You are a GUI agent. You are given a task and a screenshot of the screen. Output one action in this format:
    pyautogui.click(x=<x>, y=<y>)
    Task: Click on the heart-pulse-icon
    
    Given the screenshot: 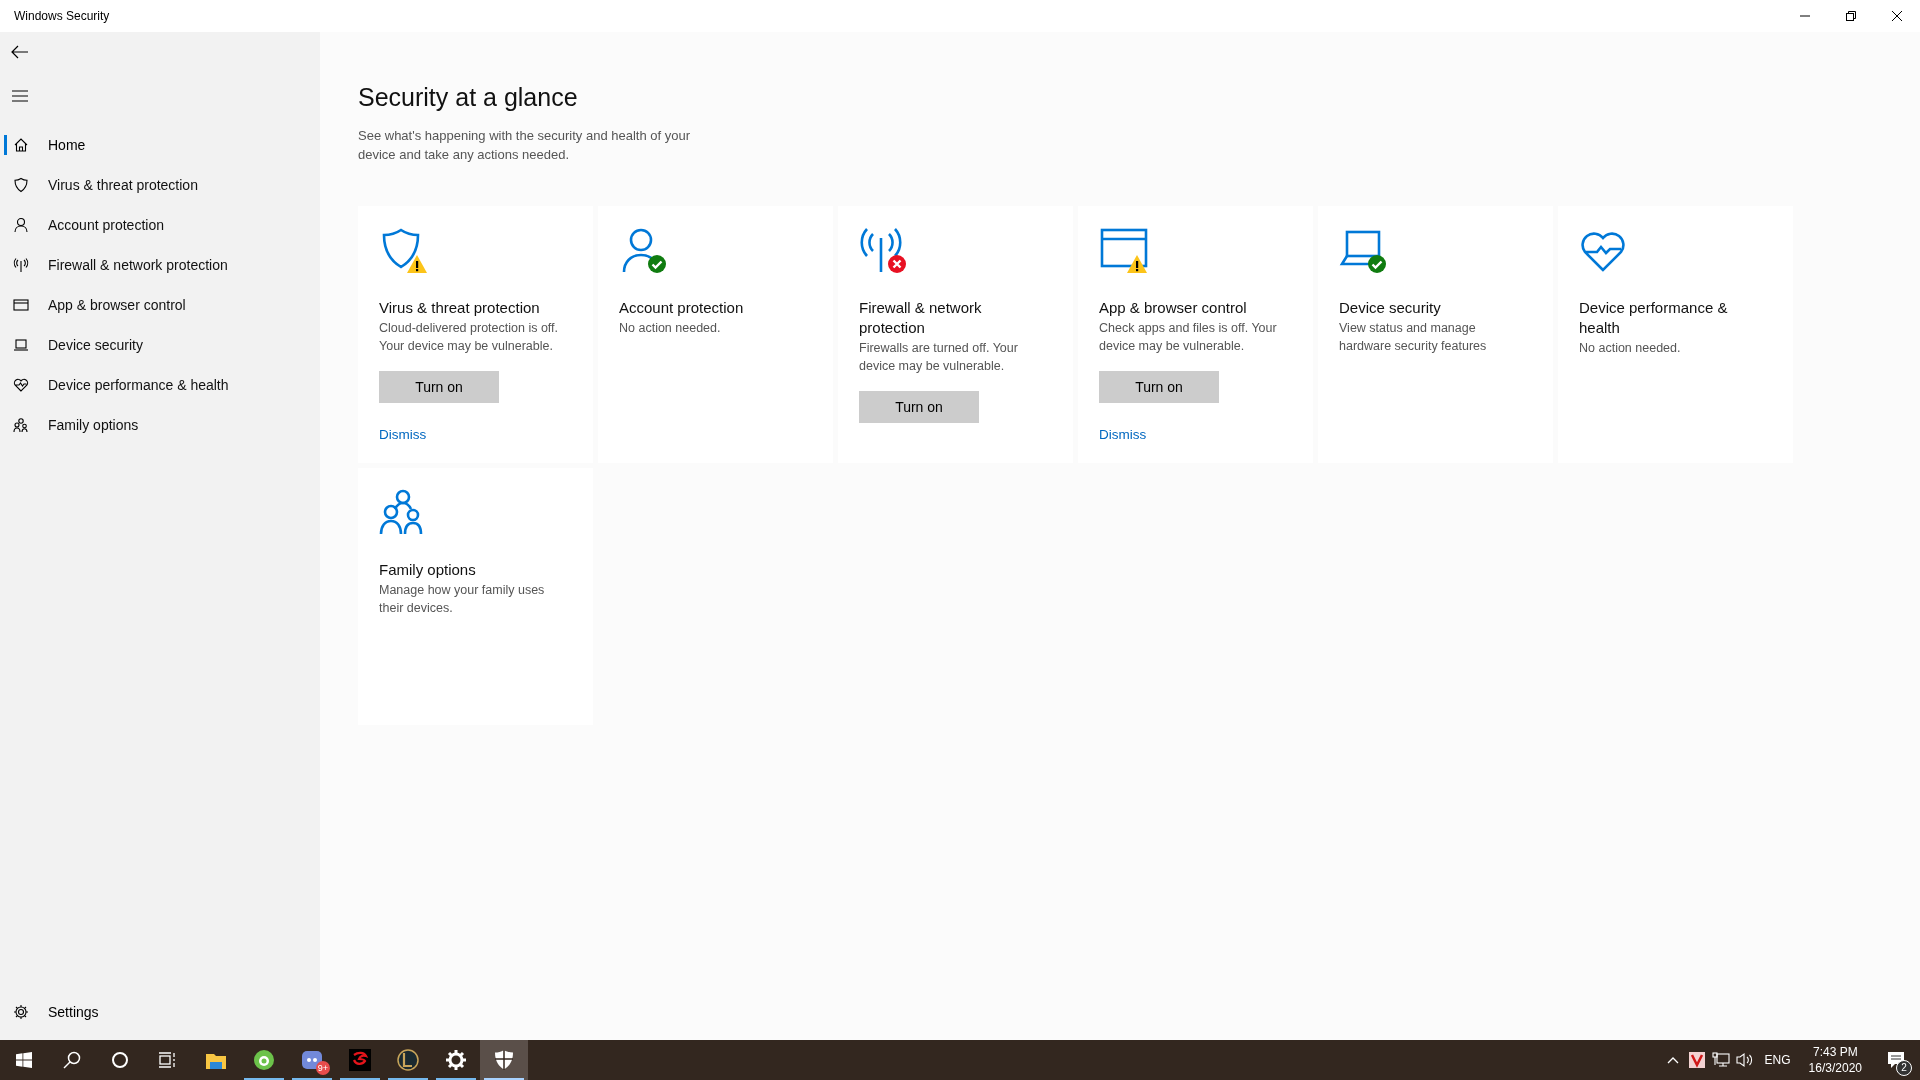 What is the action you would take?
    pyautogui.click(x=21, y=385)
    